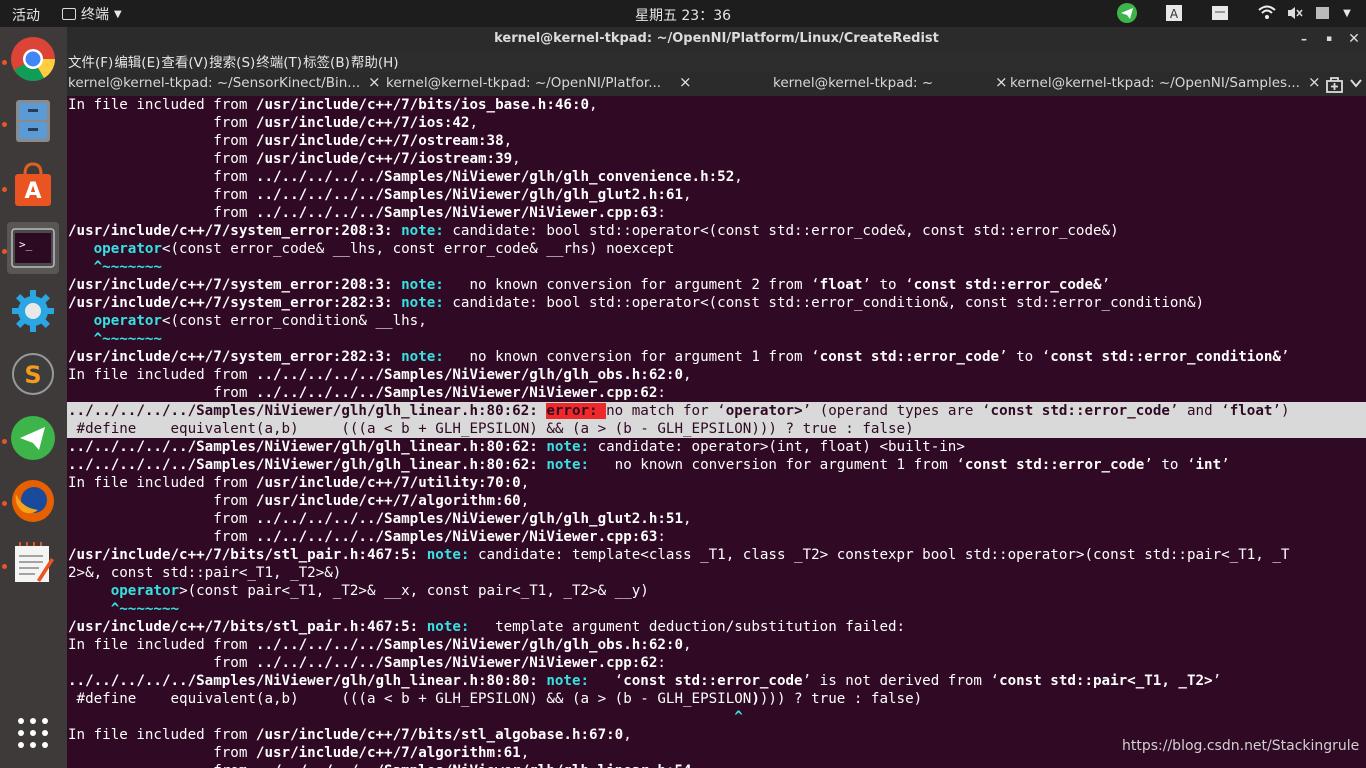 This screenshot has height=768, width=1366. What do you see at coordinates (33, 59) in the screenshot?
I see `dock-item-chrome` at bounding box center [33, 59].